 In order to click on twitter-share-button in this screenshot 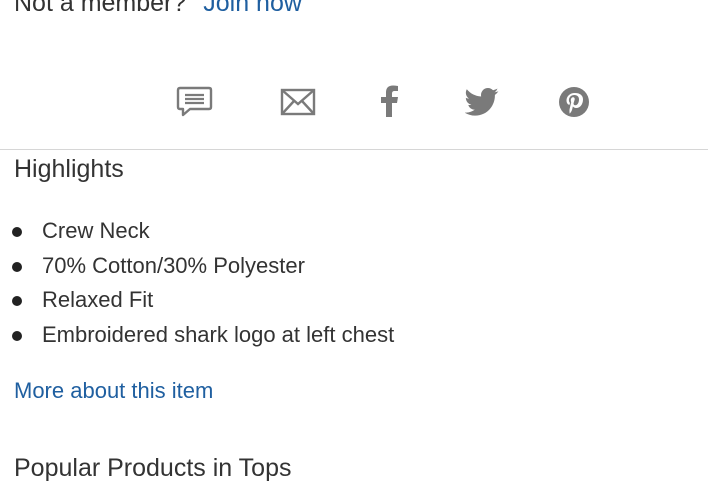, I will do `click(482, 102)`.